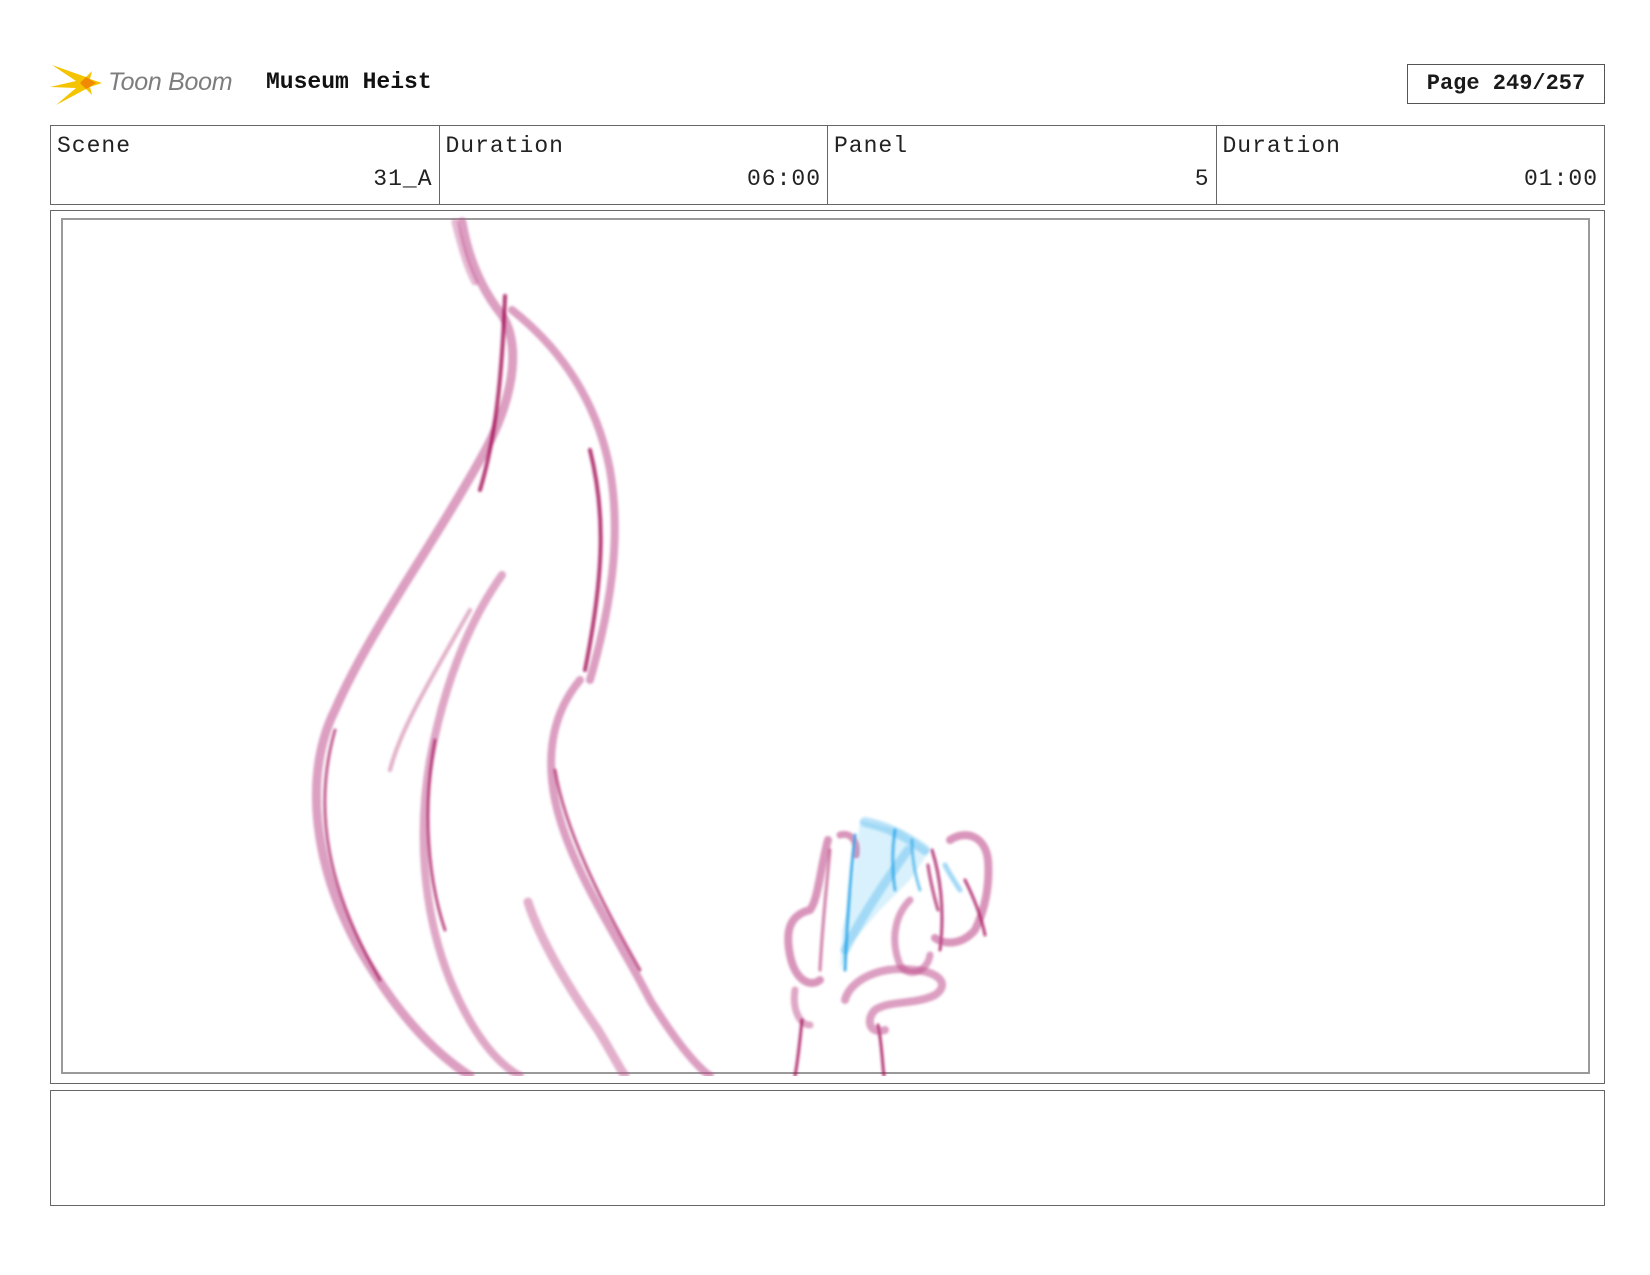 The height and width of the screenshot is (1275, 1650). I want to click on scene-duration-cell: Duration 06:00, so click(634, 165).